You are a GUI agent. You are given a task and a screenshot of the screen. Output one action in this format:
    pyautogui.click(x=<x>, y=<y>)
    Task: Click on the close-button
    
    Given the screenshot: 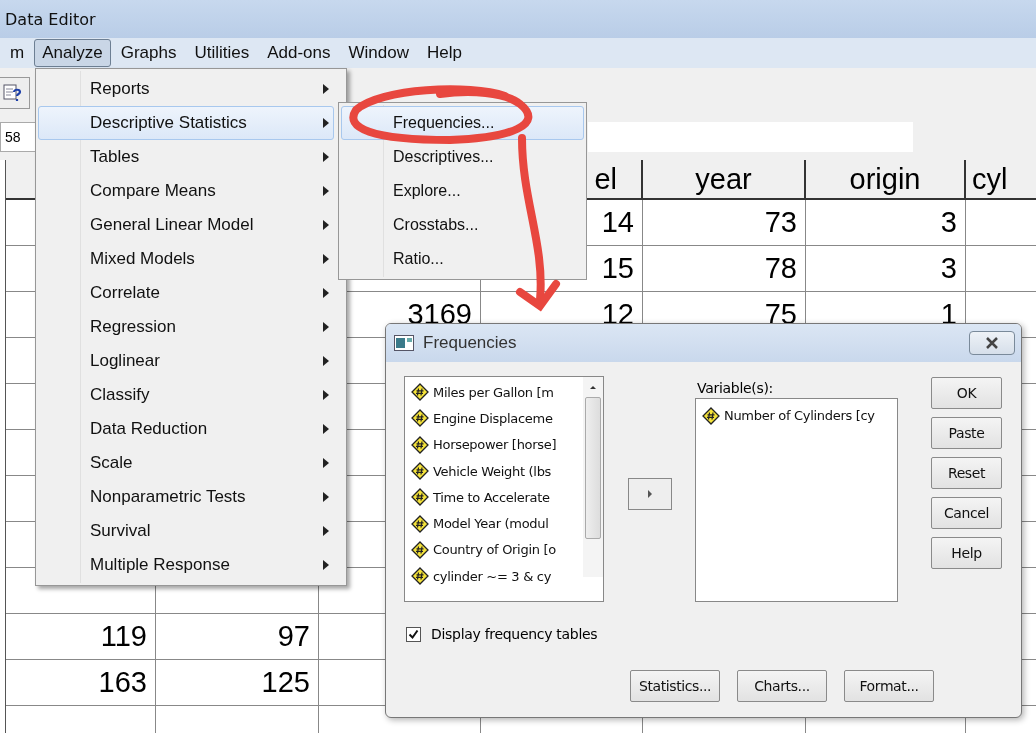 What is the action you would take?
    pyautogui.click(x=992, y=343)
    